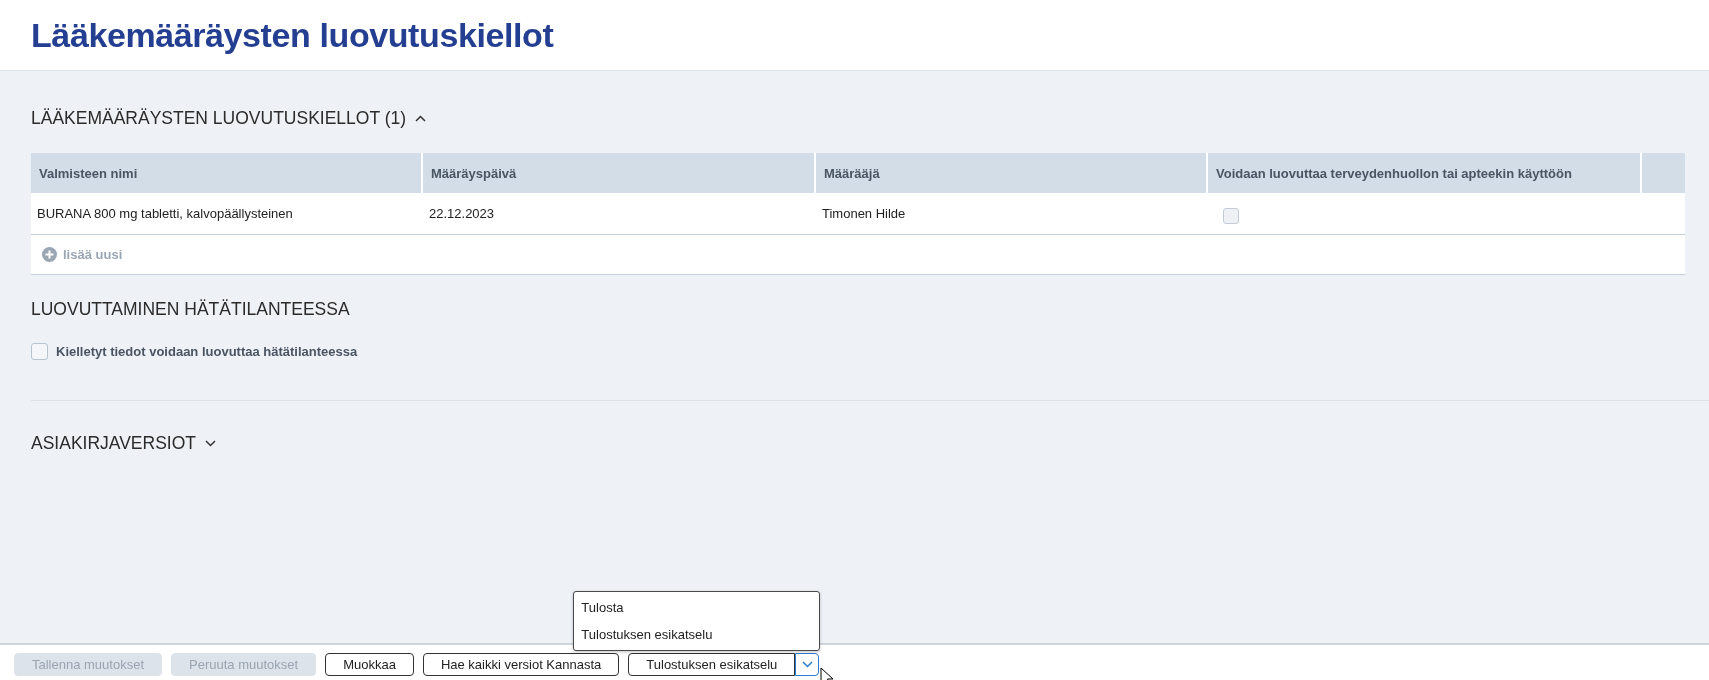 The height and width of the screenshot is (680, 1709). I want to click on table-cell-text: BURANA 800 mg tabletti, kalvopäällysteinen, so click(165, 214).